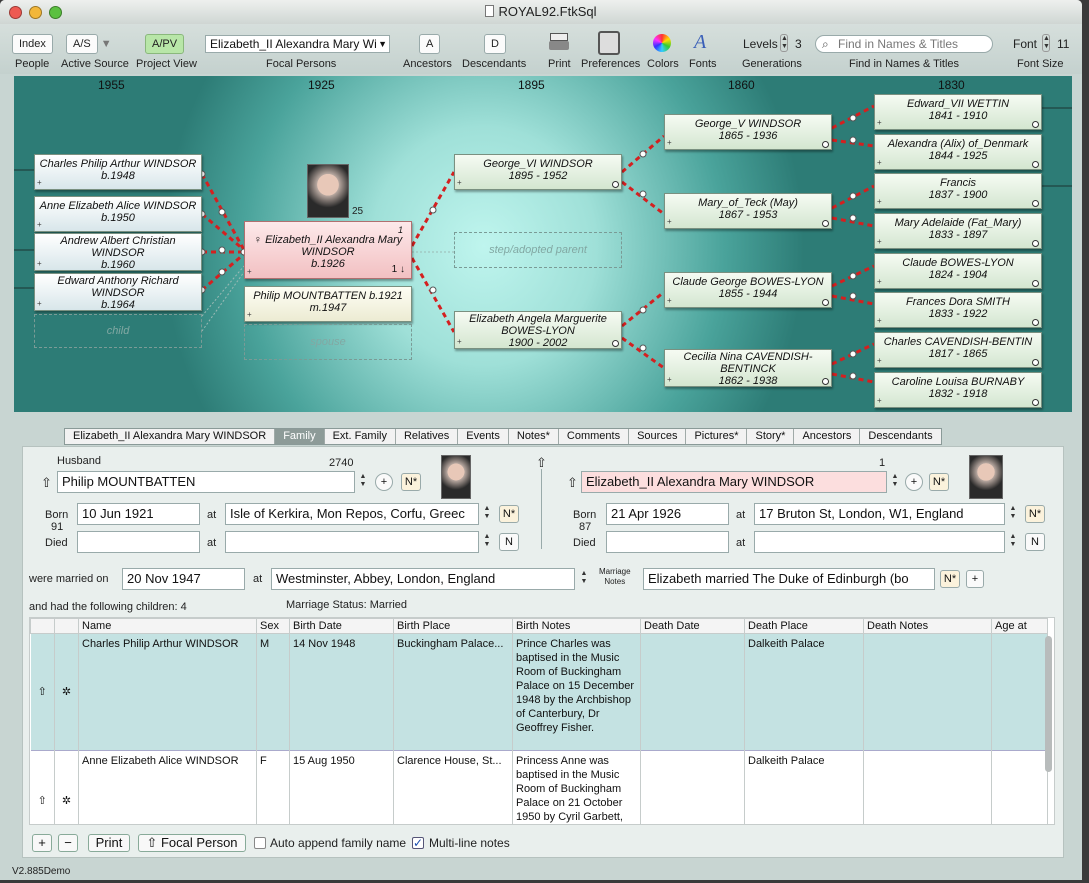 The width and height of the screenshot is (1089, 883). I want to click on column-header: Death Notes, so click(927, 626).